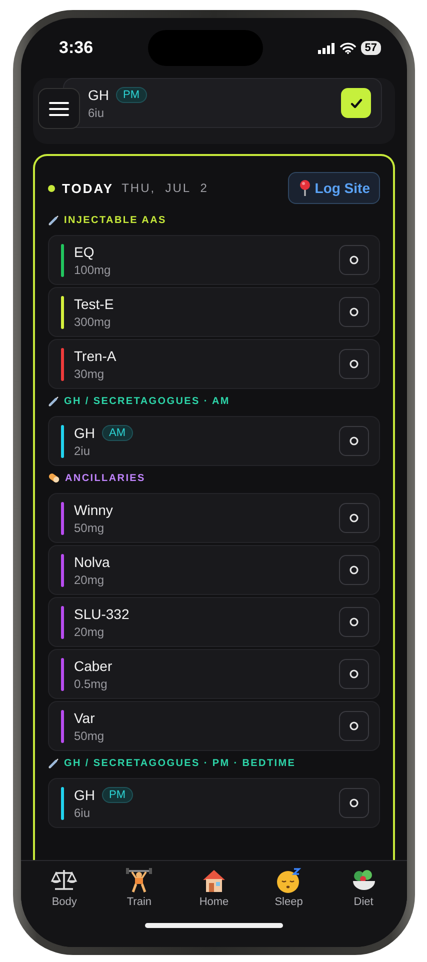 The width and height of the screenshot is (427, 962). What do you see at coordinates (92, 562) in the screenshot?
I see `dose-name: Nolva` at bounding box center [92, 562].